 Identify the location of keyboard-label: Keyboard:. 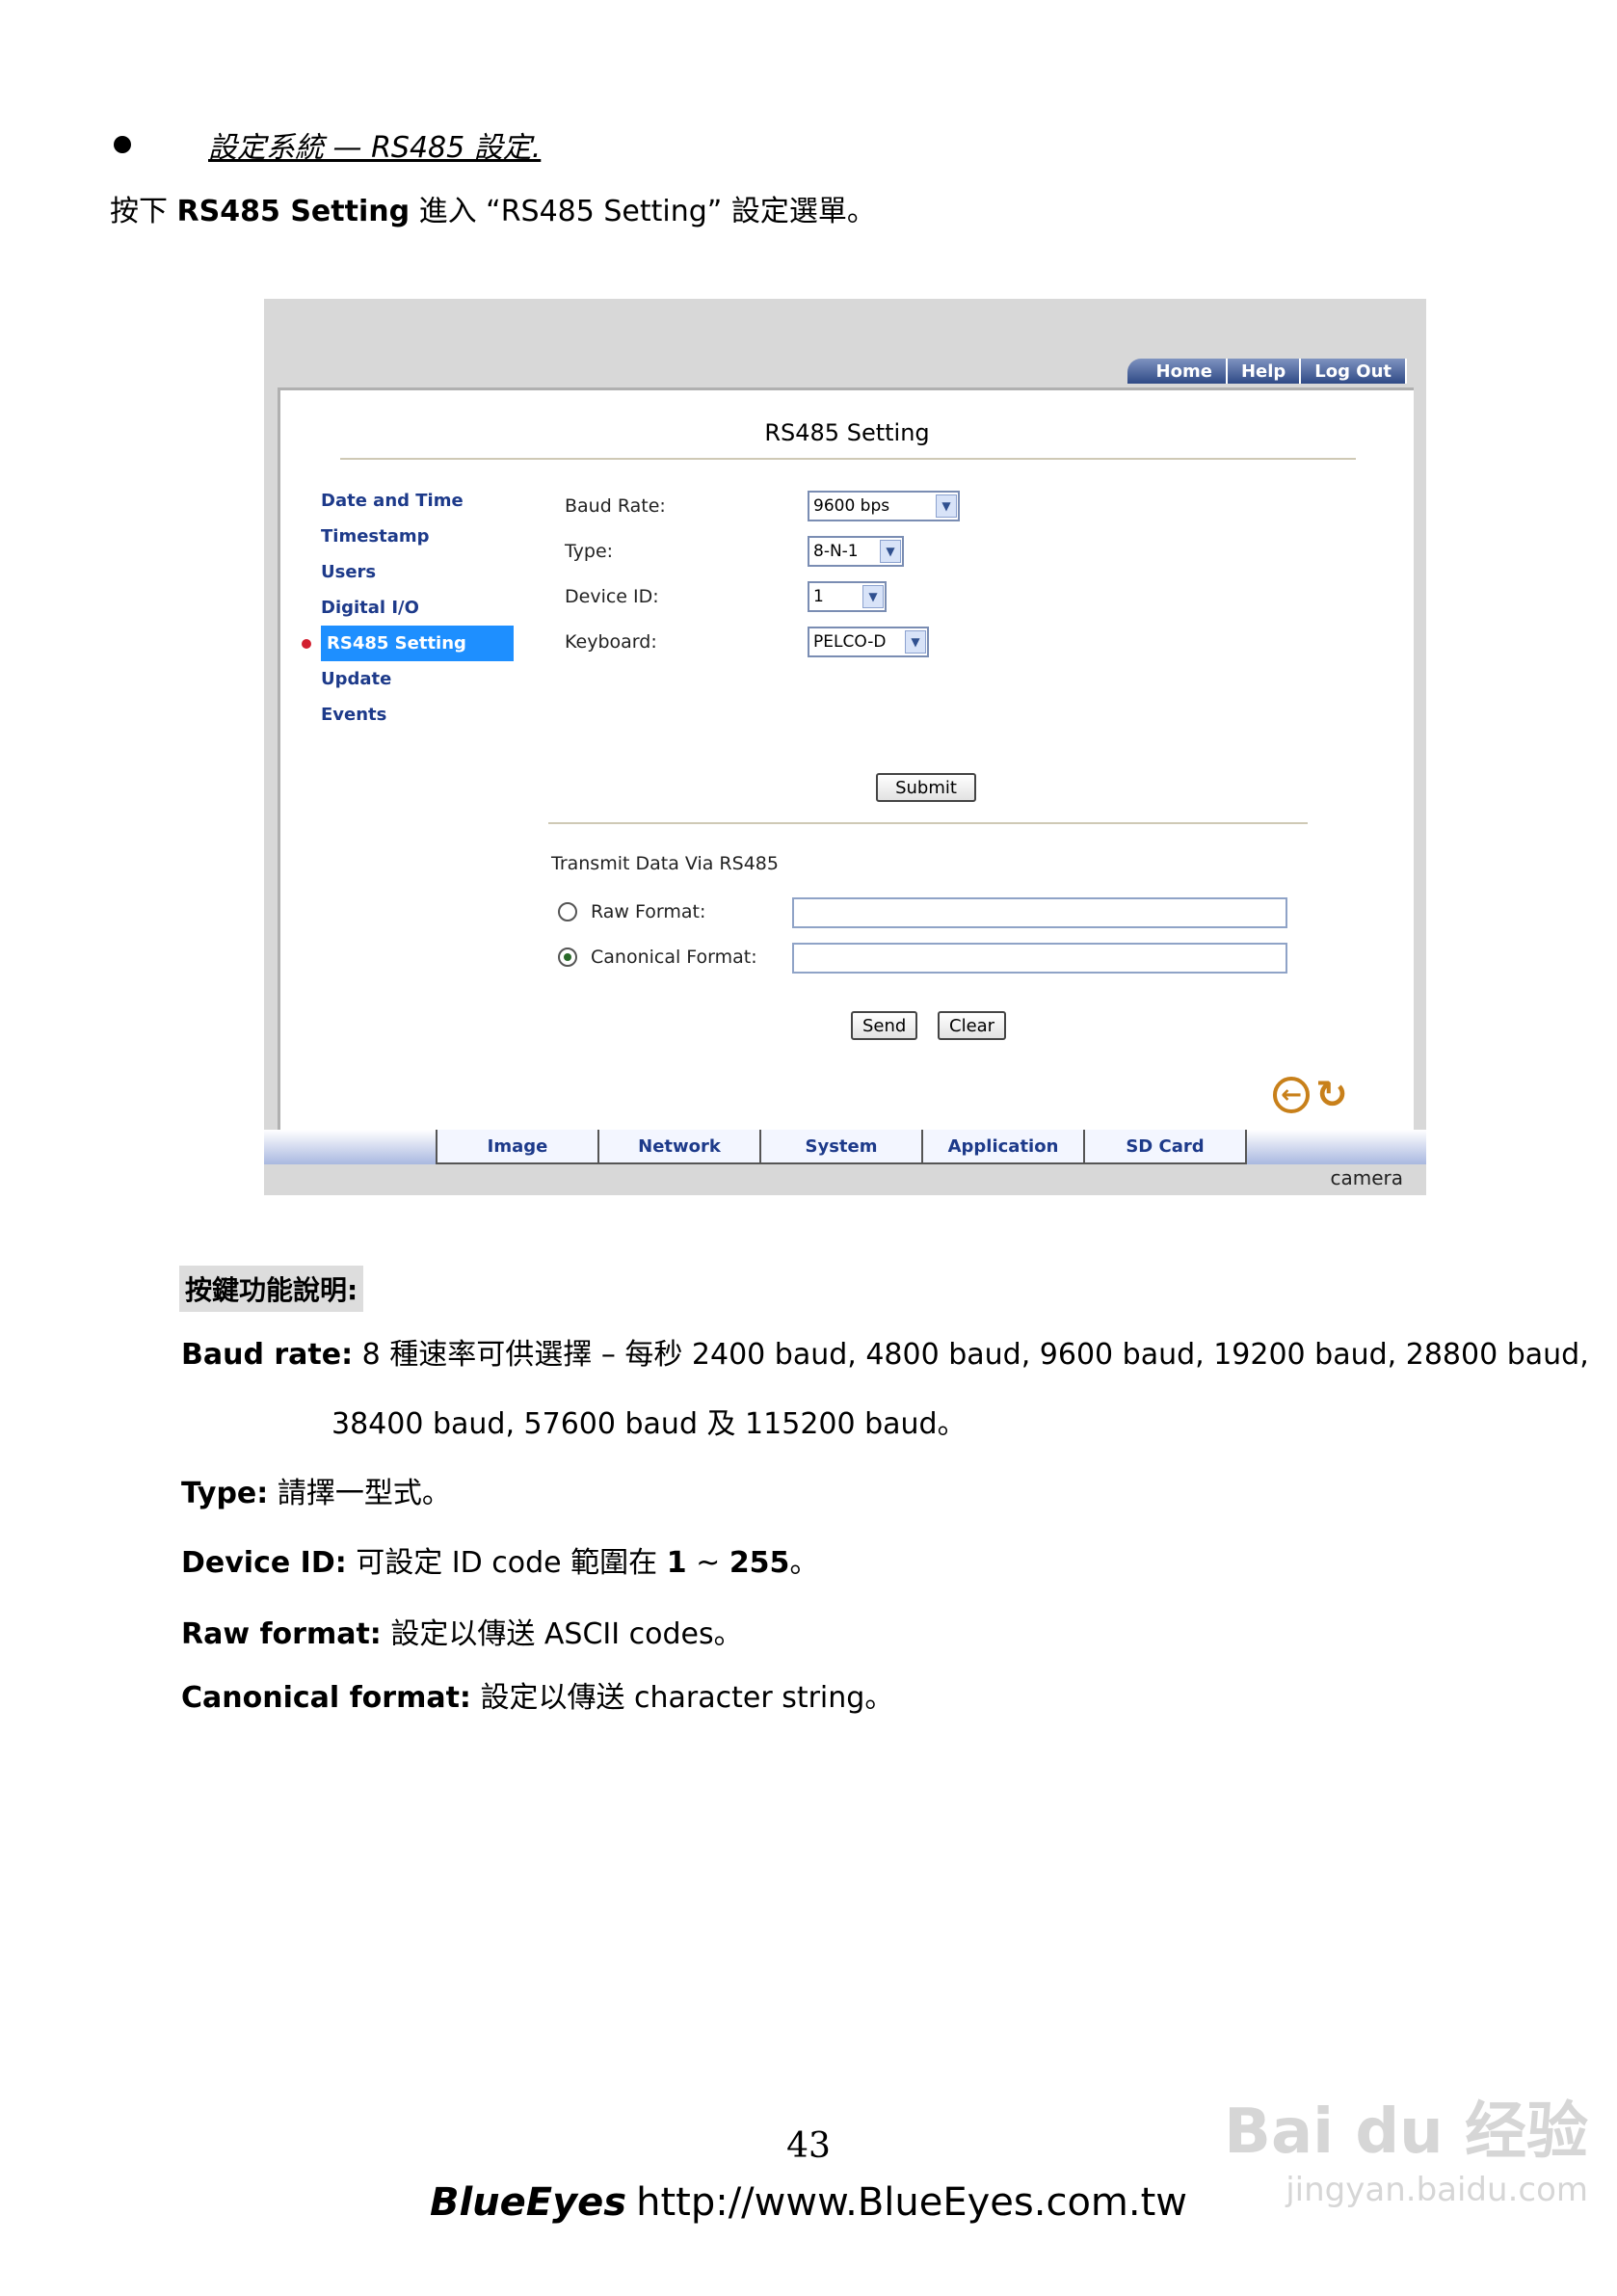
(611, 641).